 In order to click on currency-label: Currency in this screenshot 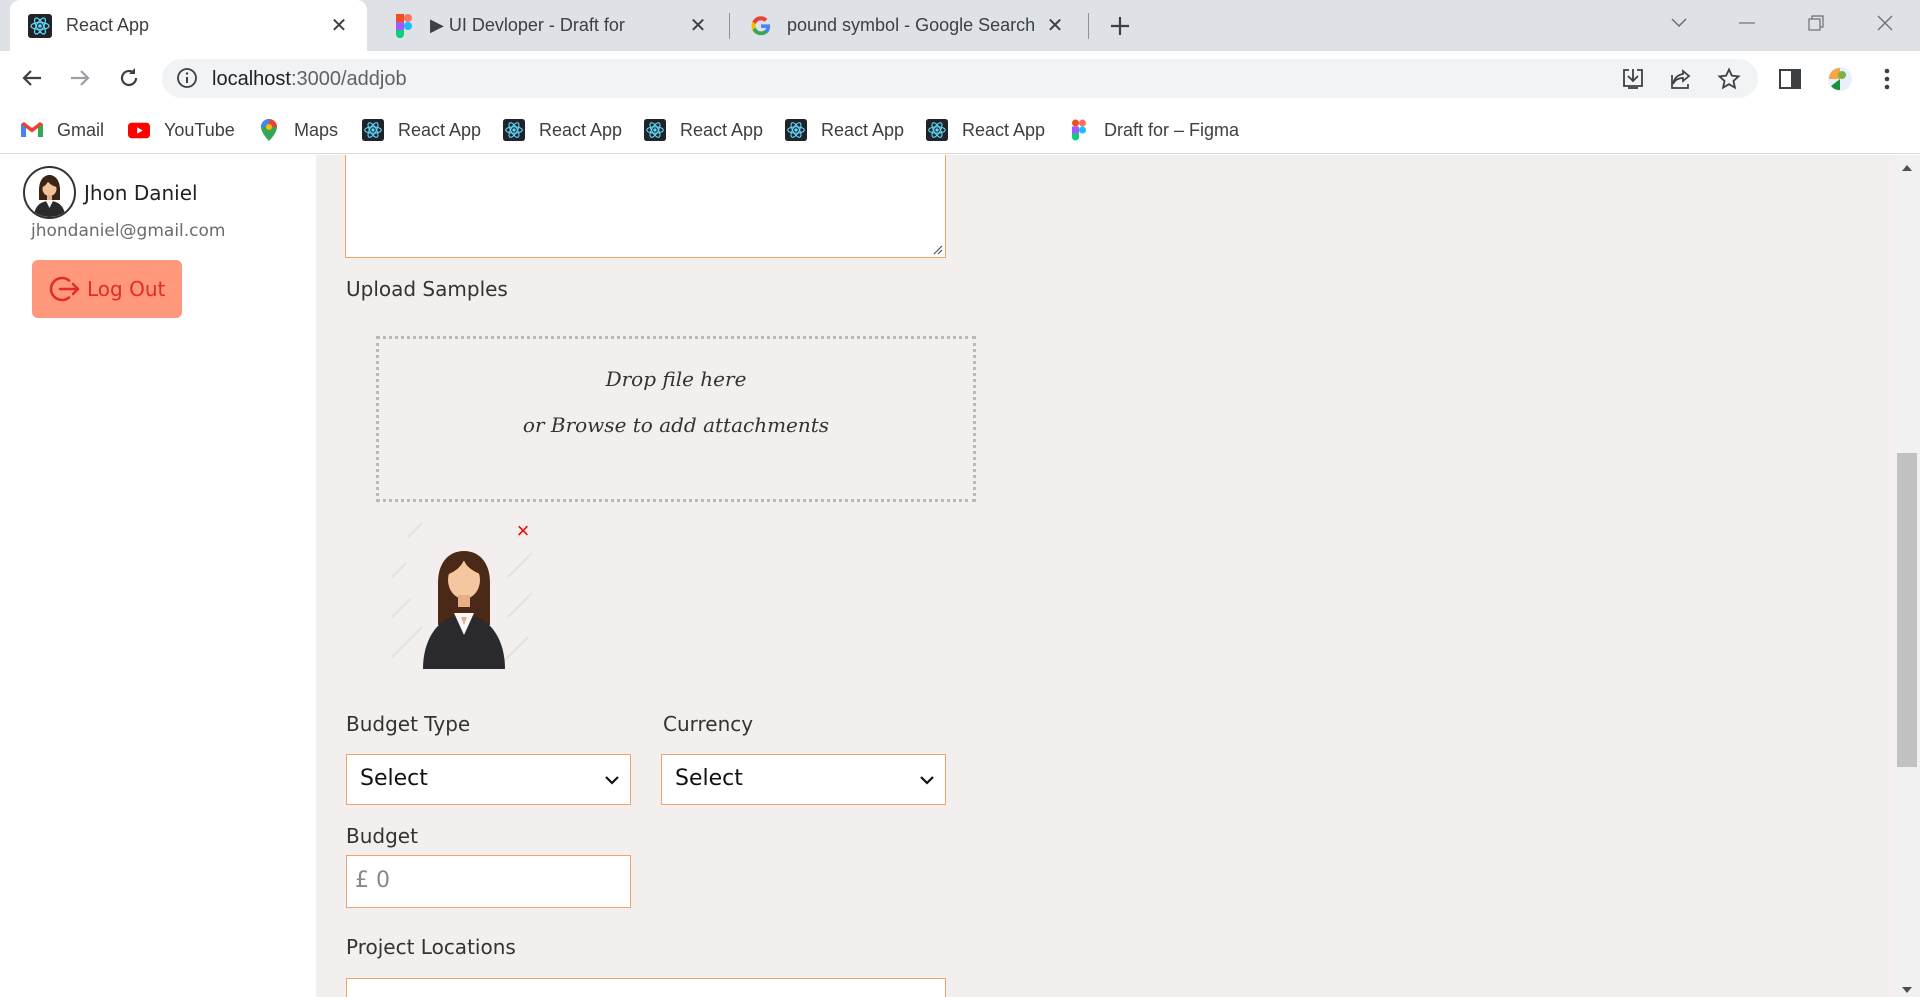, I will do `click(708, 724)`.